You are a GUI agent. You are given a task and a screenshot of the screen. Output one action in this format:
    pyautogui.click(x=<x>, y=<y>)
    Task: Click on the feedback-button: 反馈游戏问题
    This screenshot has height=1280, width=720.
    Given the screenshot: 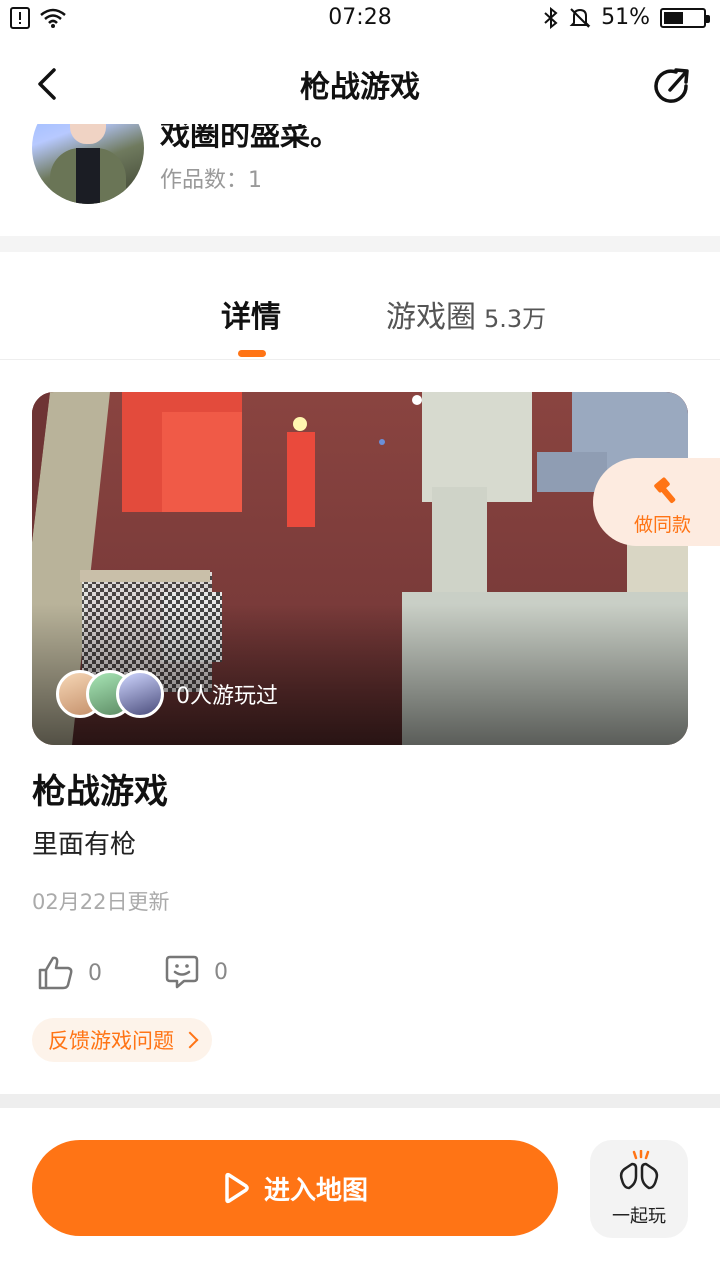 What is the action you would take?
    pyautogui.click(x=122, y=1040)
    